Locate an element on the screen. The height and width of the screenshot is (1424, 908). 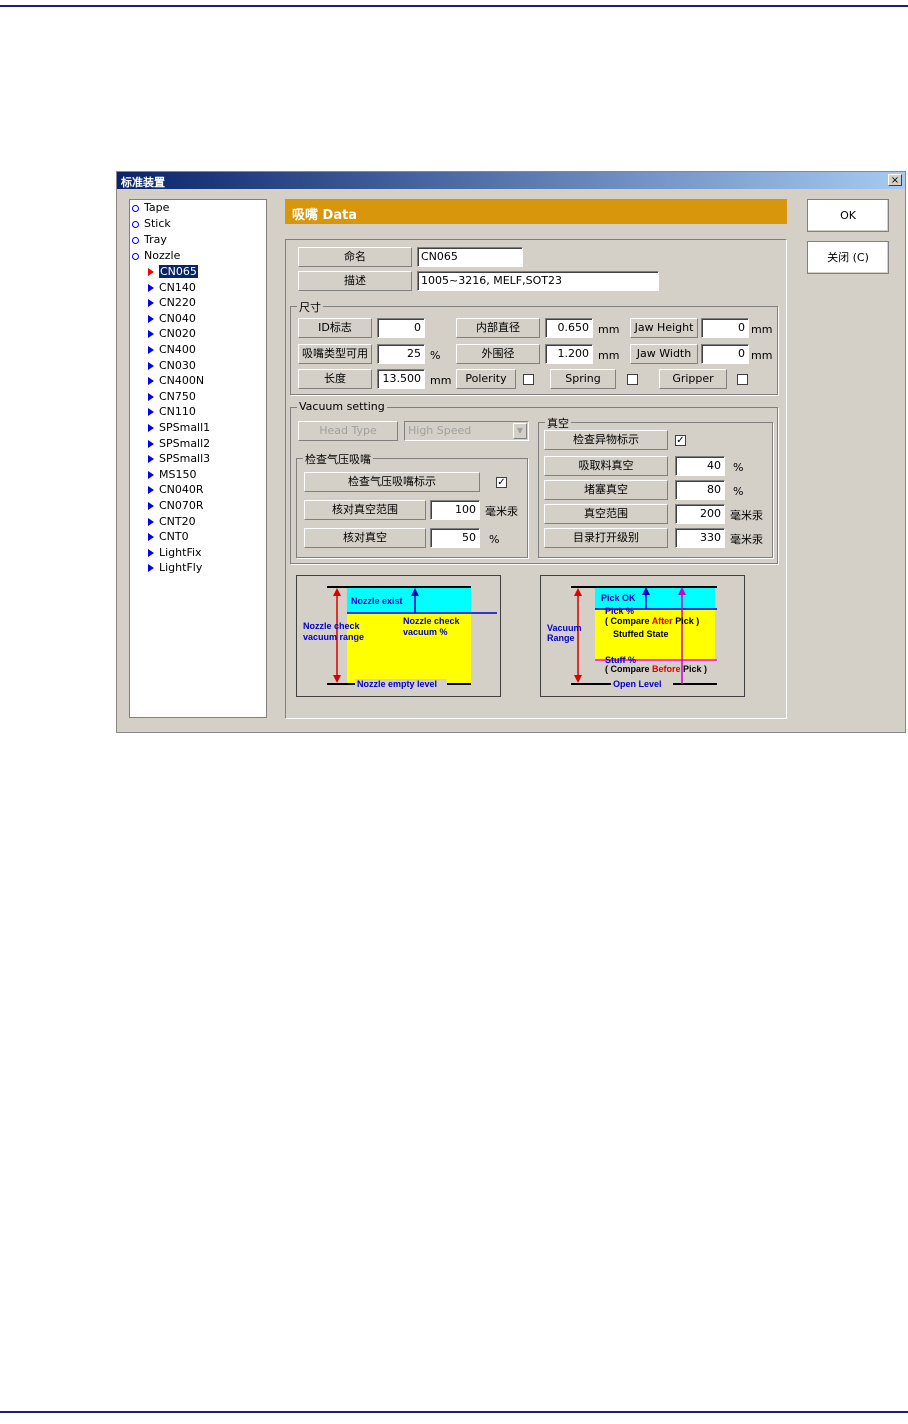
open-level-label: 目录打开级别 is located at coordinates (606, 538).